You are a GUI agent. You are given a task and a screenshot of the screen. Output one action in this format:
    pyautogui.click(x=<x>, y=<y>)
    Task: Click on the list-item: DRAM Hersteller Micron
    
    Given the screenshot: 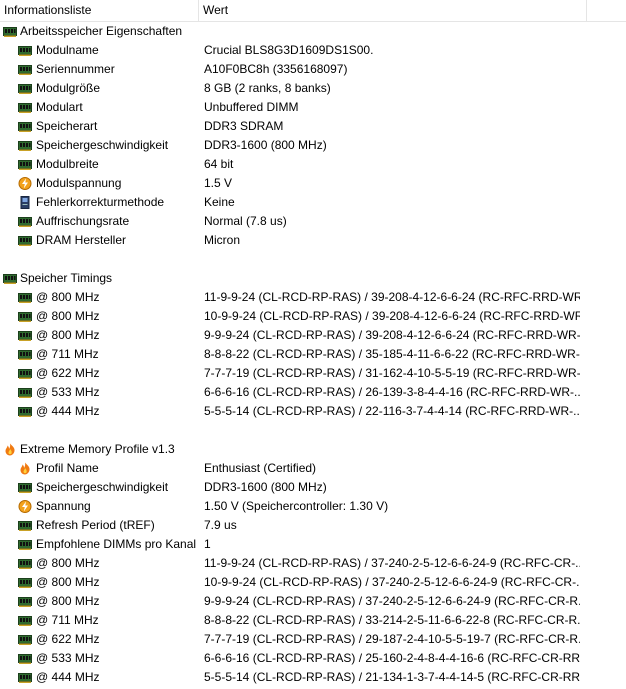 What is the action you would take?
    pyautogui.click(x=313, y=240)
    